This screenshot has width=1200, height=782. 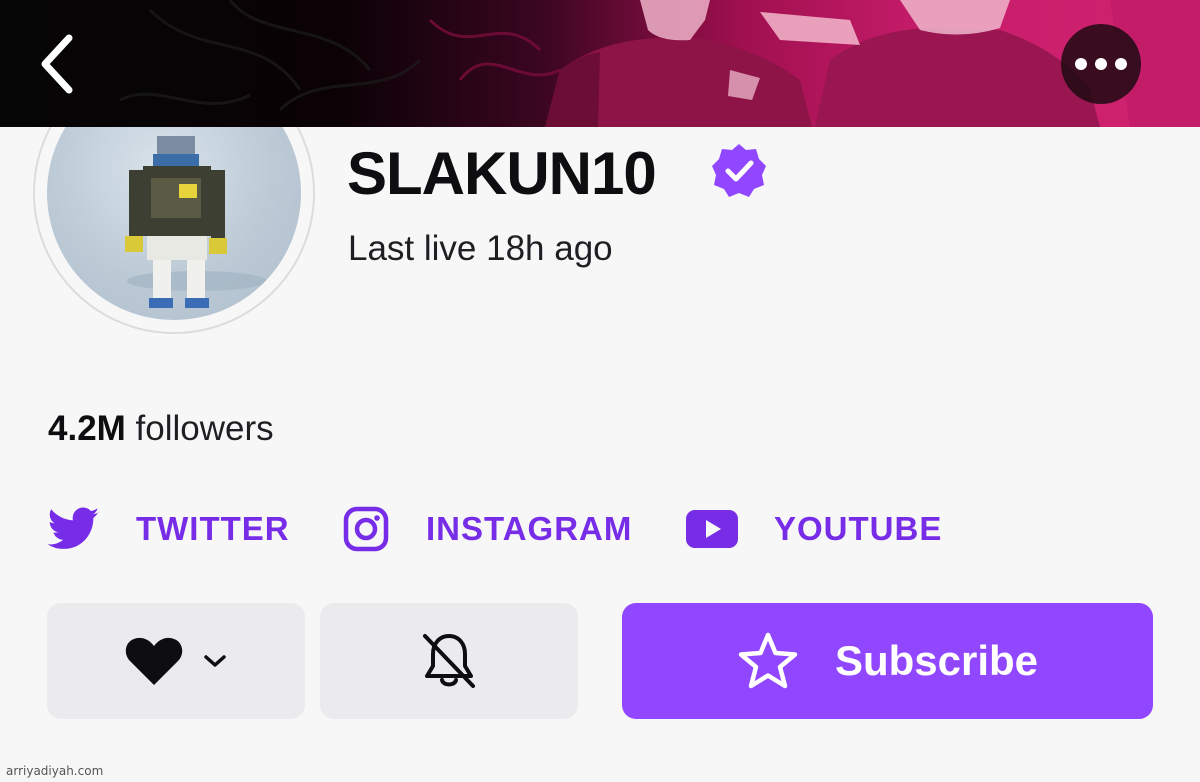 I want to click on chevron-left-icon, so click(x=57, y=64).